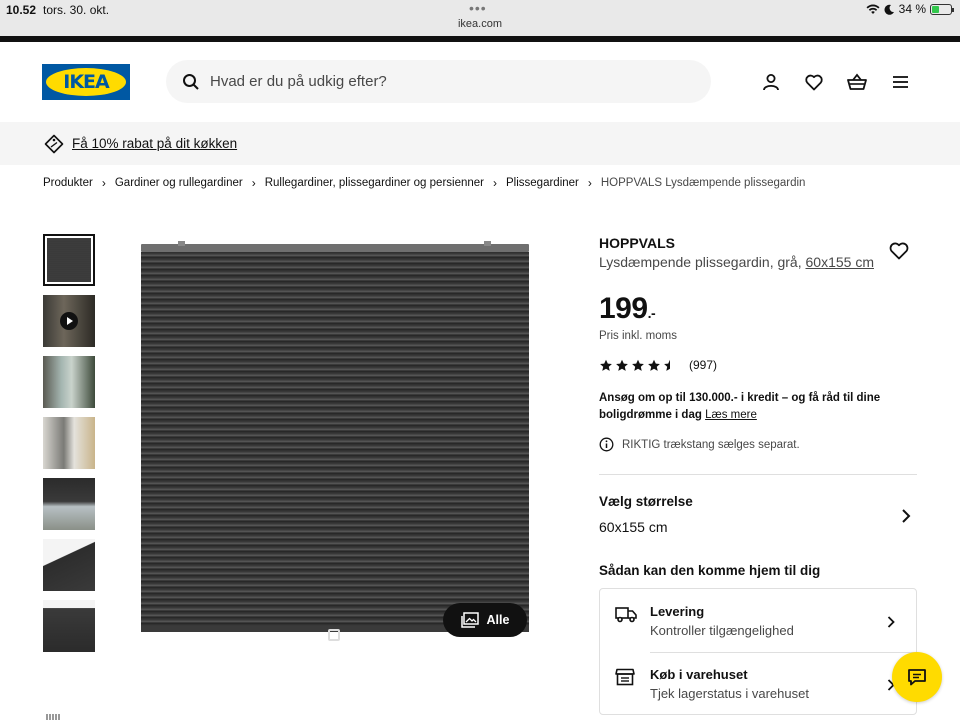 The width and height of the screenshot is (960, 720). Describe the element at coordinates (76, 10) in the screenshot. I see `status-date: tors. 30. okt.` at that location.